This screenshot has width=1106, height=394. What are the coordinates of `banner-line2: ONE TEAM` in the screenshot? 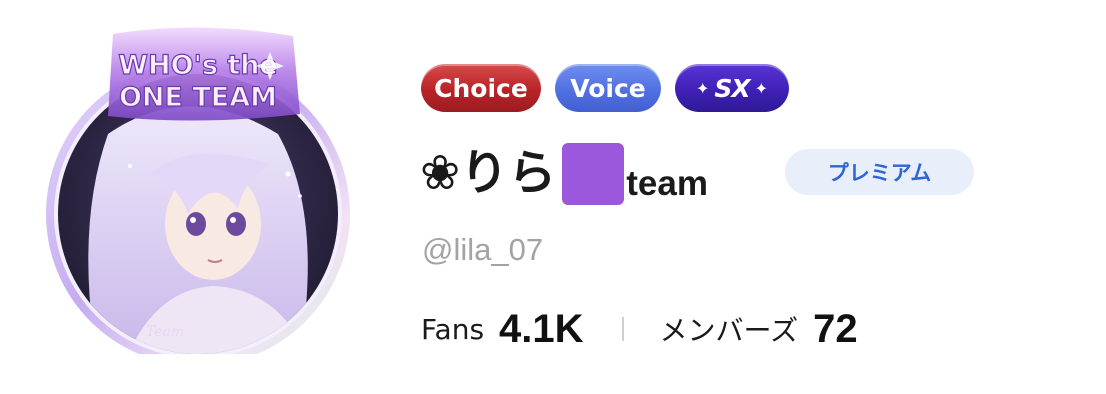 It's located at (198, 97).